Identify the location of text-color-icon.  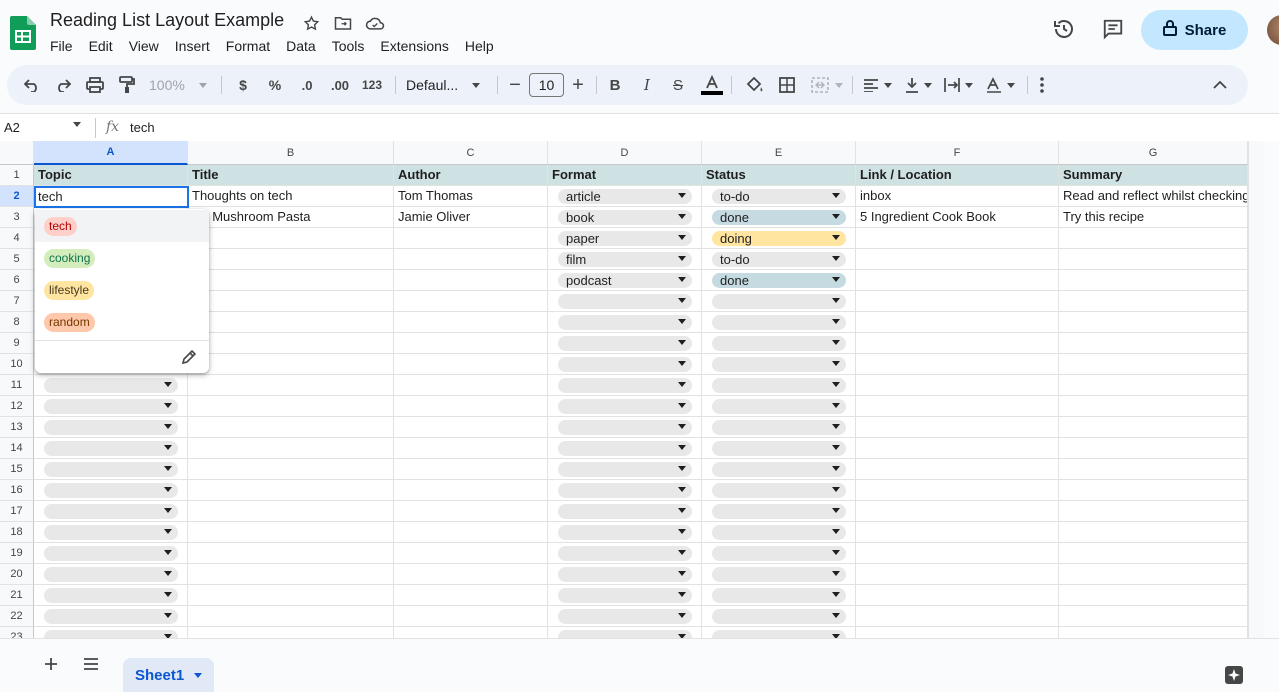
(712, 85).